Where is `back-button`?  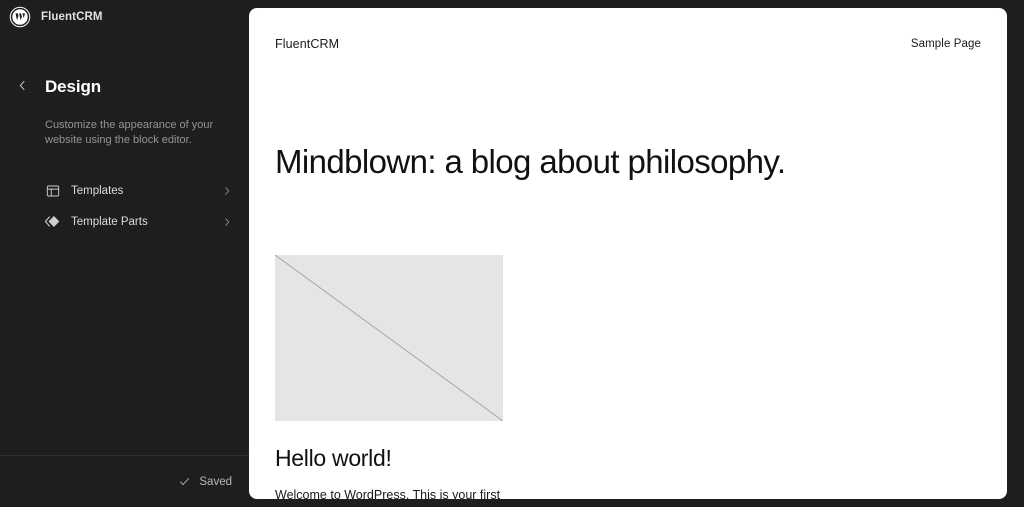
back-button is located at coordinates (22, 87).